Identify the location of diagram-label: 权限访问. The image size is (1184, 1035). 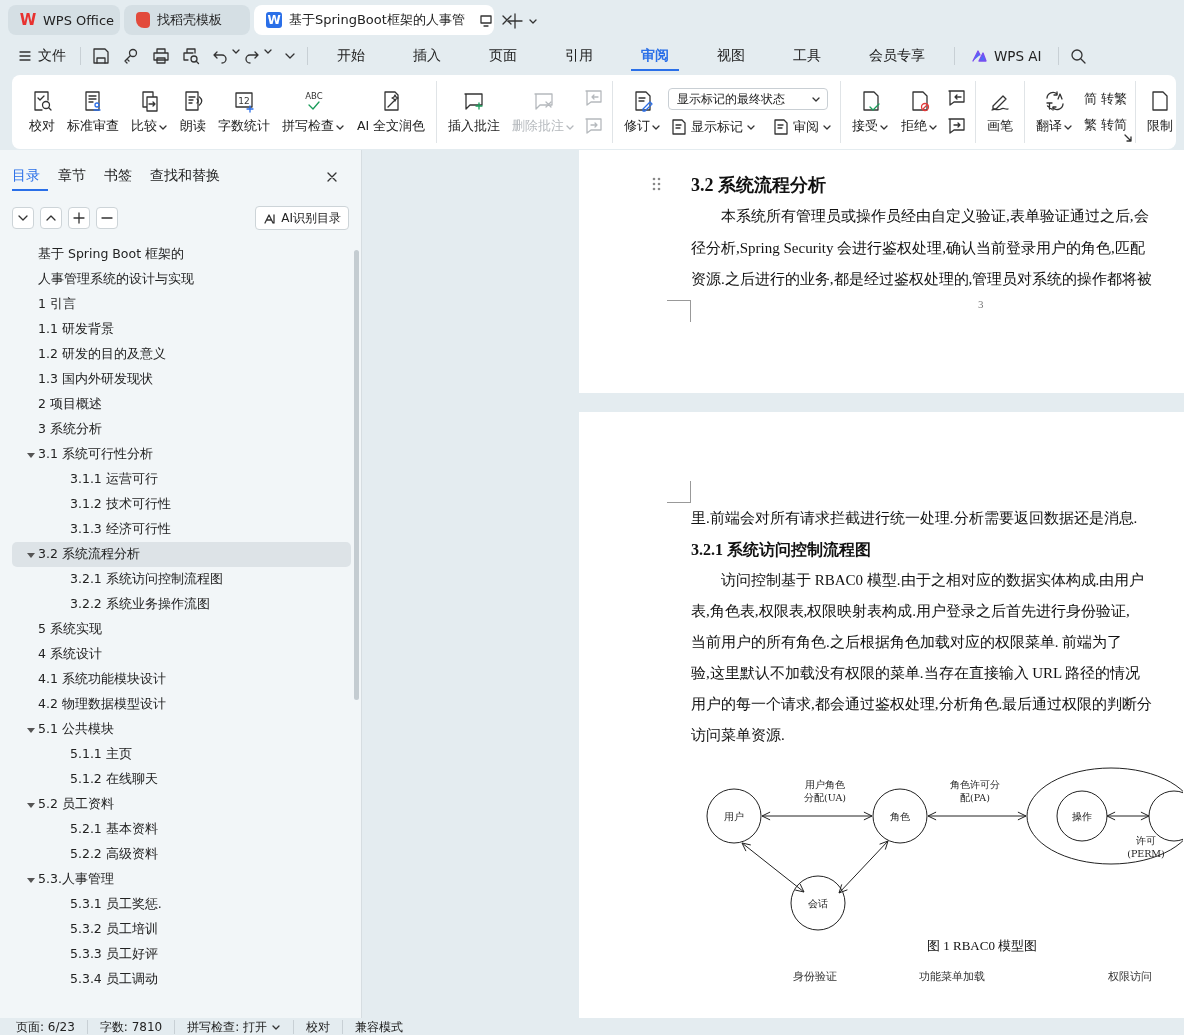
(1130, 976).